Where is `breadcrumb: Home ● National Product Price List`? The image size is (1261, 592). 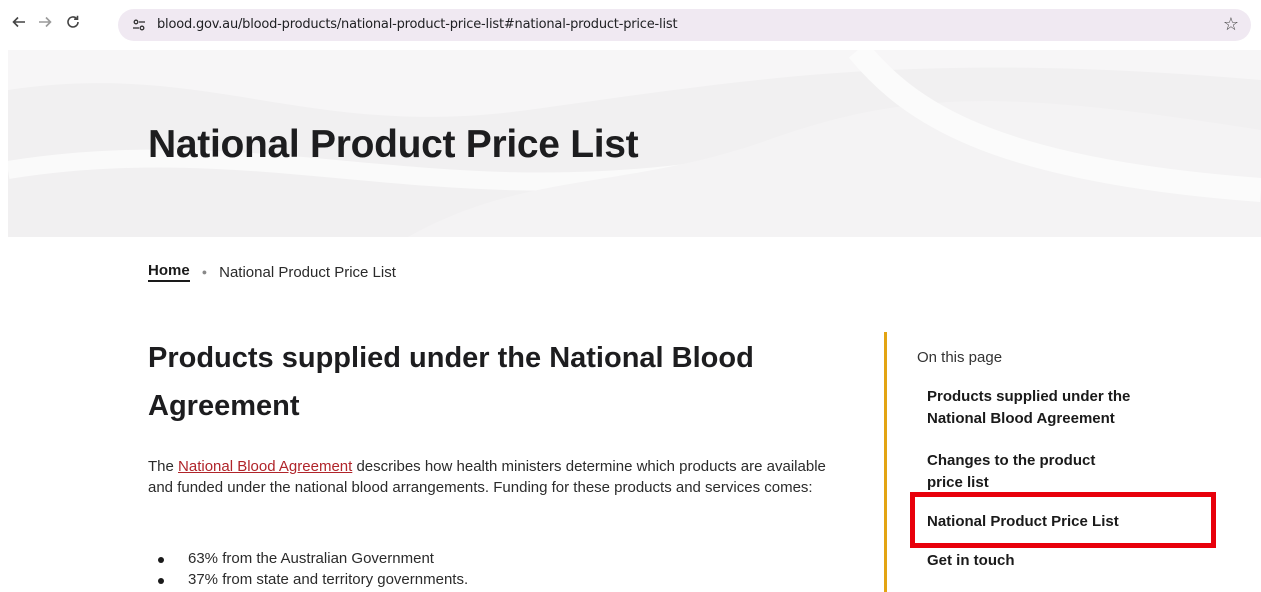 breadcrumb: Home ● National Product Price List is located at coordinates (272, 272).